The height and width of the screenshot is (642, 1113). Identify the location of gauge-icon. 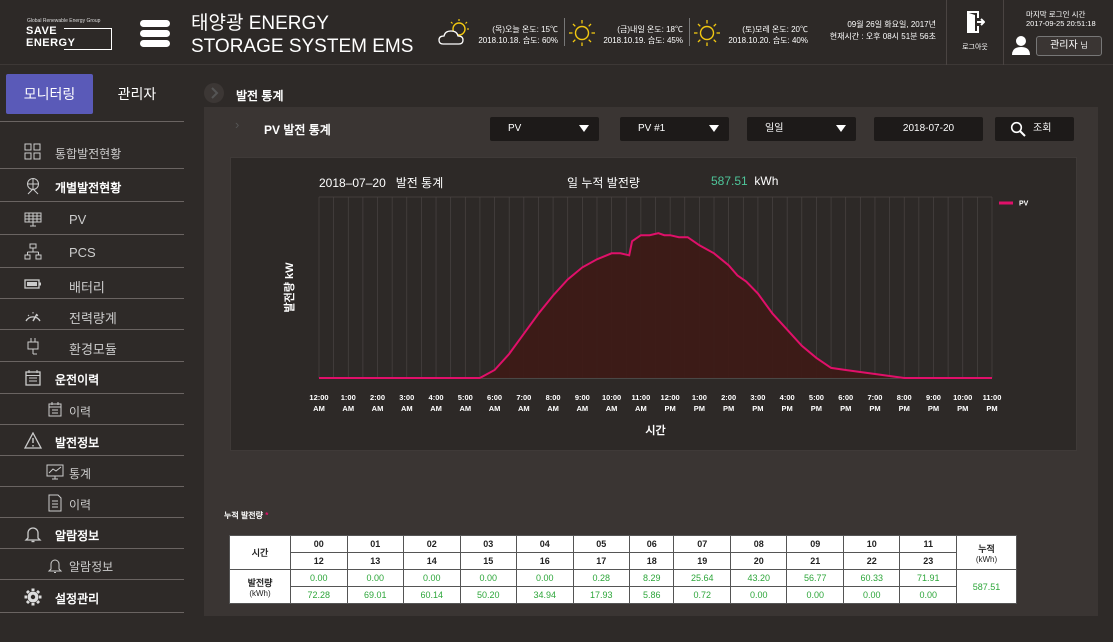
(33, 316).